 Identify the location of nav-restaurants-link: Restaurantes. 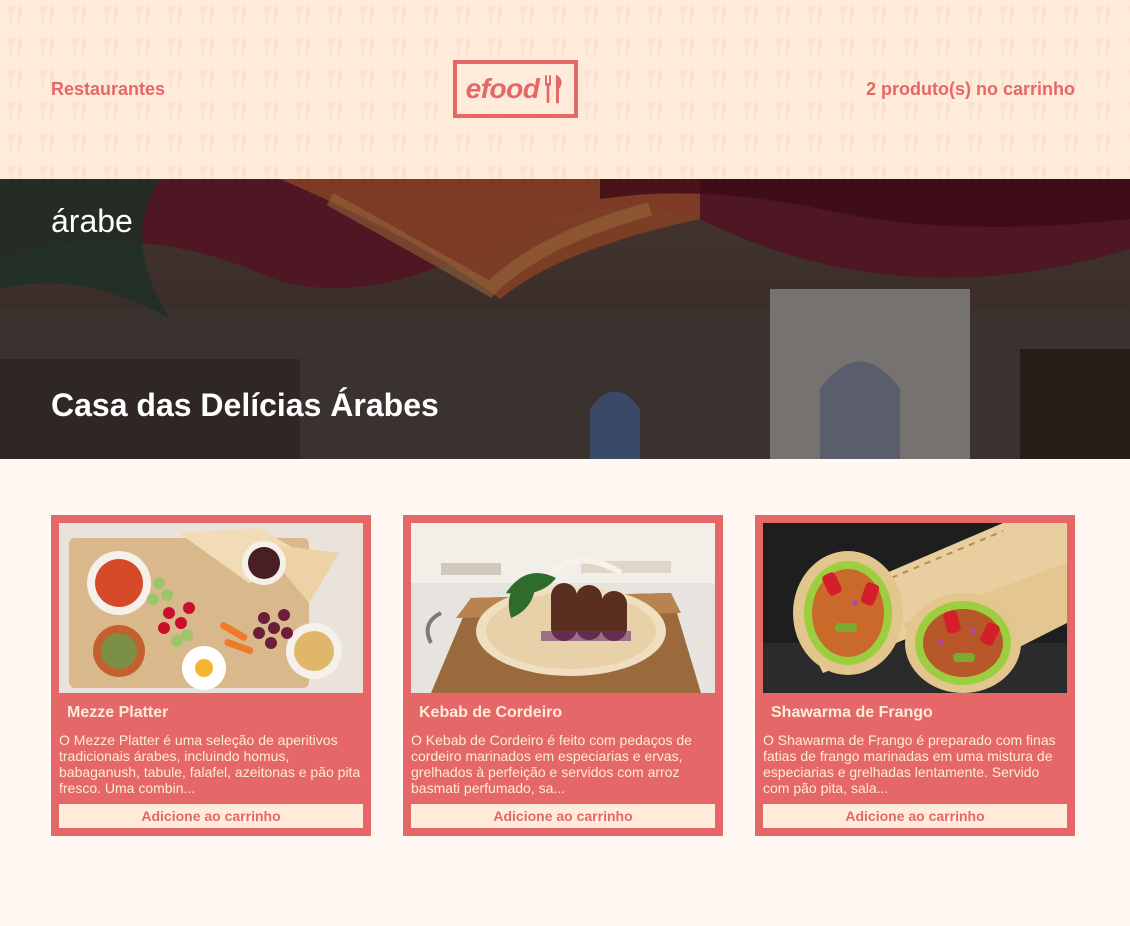
(108, 89).